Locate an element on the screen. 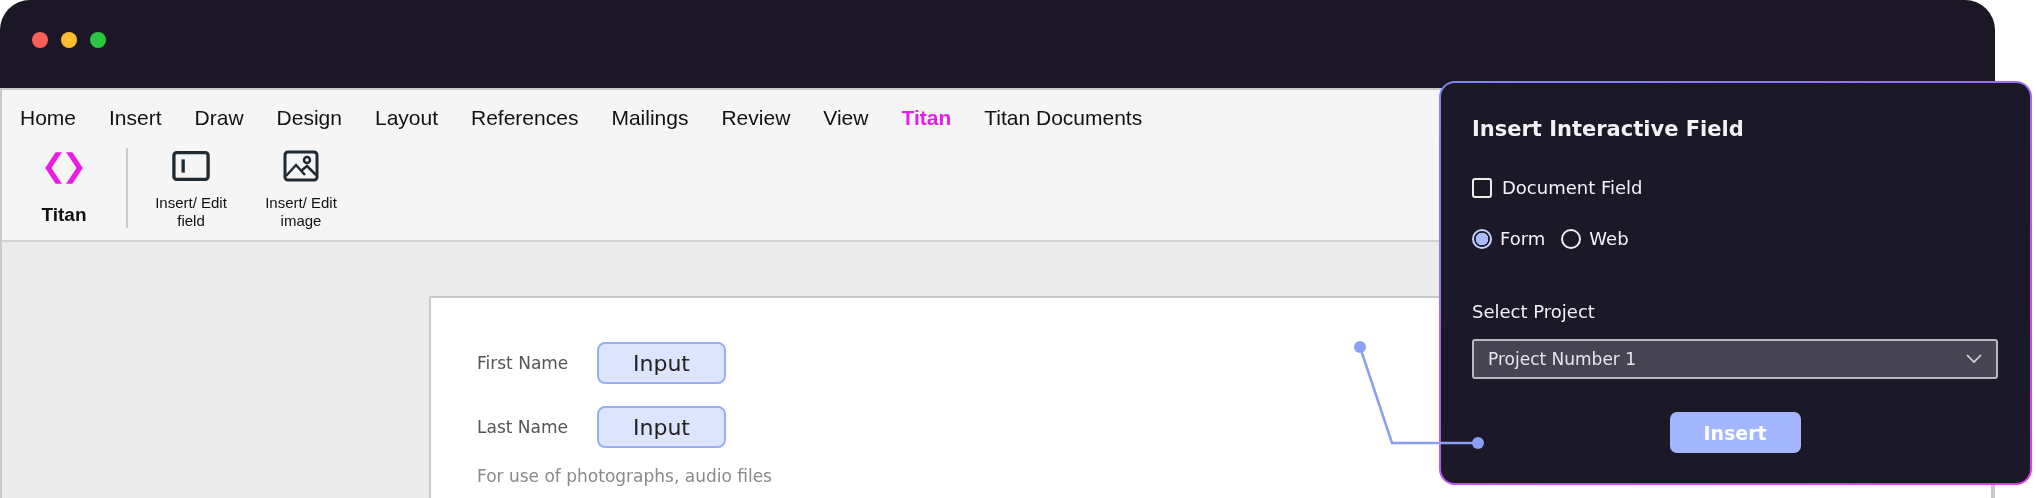  select-label: Select Project is located at coordinates (1534, 311).